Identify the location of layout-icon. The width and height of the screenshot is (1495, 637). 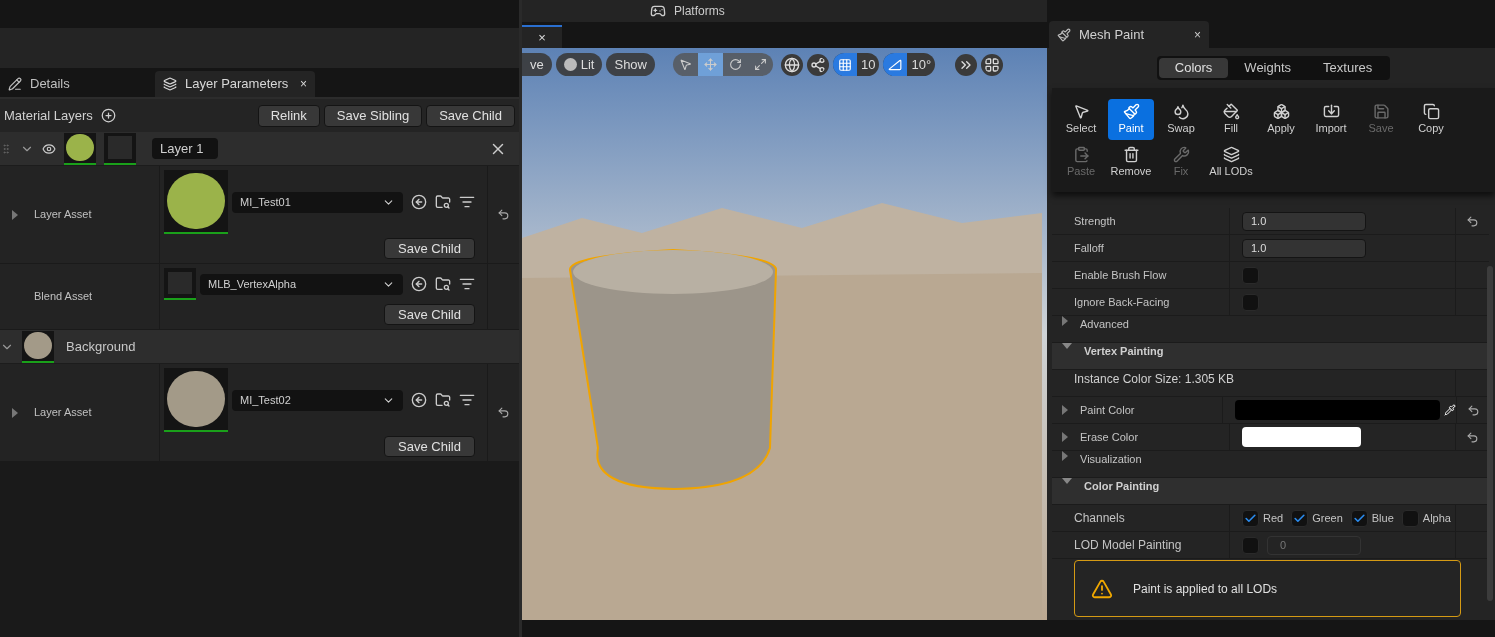
(992, 64).